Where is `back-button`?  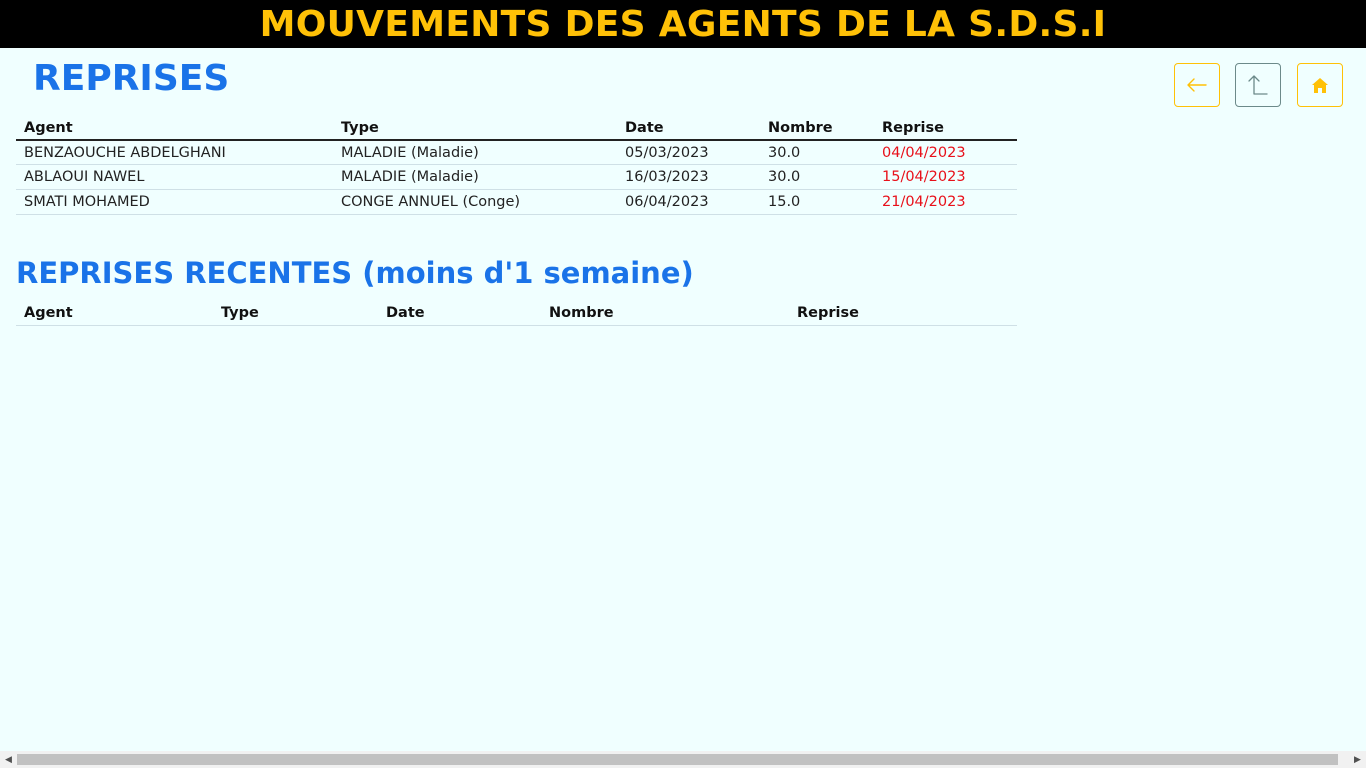 back-button is located at coordinates (1197, 85).